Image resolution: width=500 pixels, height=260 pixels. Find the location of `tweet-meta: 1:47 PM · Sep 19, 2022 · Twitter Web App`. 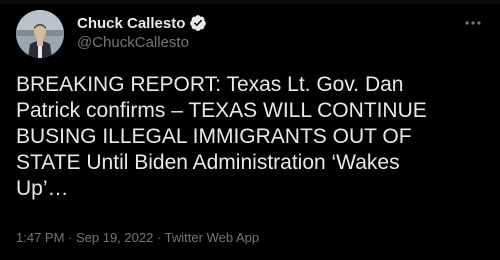

tweet-meta: 1:47 PM · Sep 19, 2022 · Twitter Web App is located at coordinates (137, 237).